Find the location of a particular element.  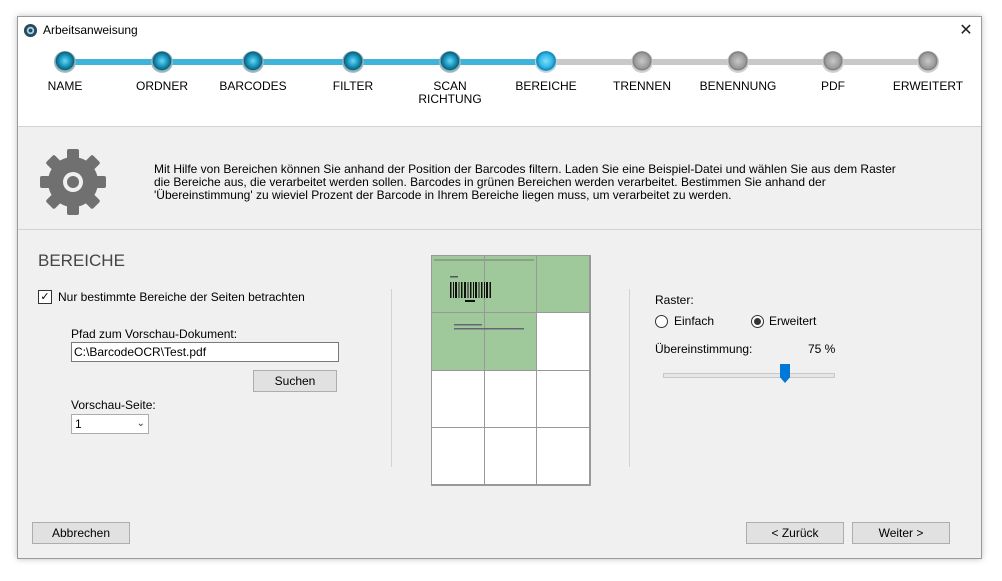

match-slider-track is located at coordinates (749, 375).